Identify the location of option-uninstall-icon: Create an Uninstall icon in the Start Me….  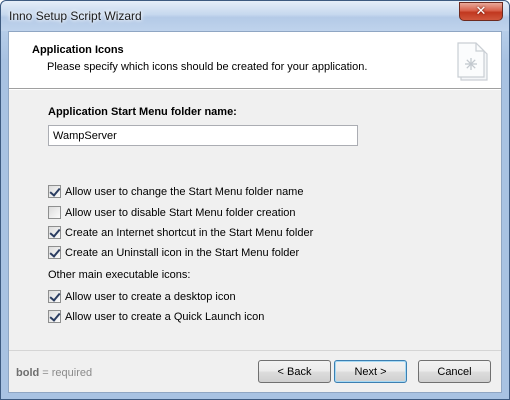
(173, 252).